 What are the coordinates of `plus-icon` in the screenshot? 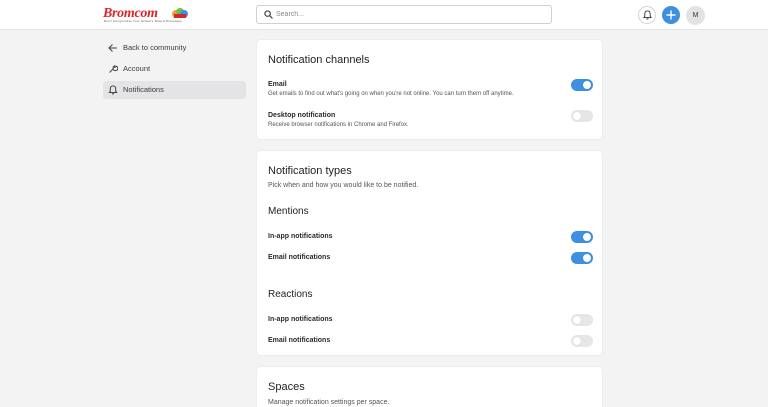 It's located at (671, 15).